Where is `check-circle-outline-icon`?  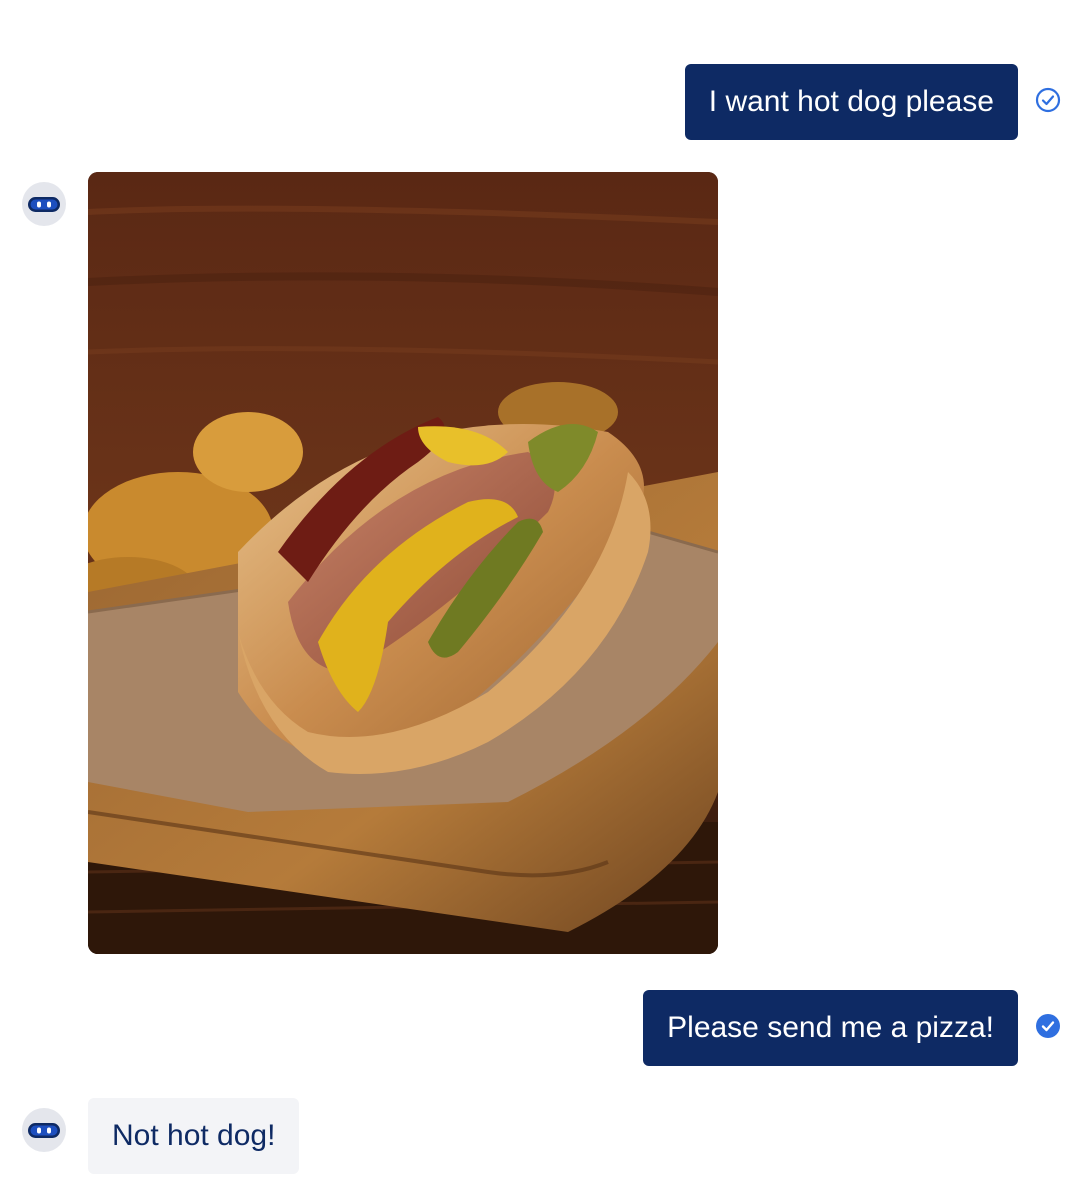
check-circle-outline-icon is located at coordinates (1048, 100).